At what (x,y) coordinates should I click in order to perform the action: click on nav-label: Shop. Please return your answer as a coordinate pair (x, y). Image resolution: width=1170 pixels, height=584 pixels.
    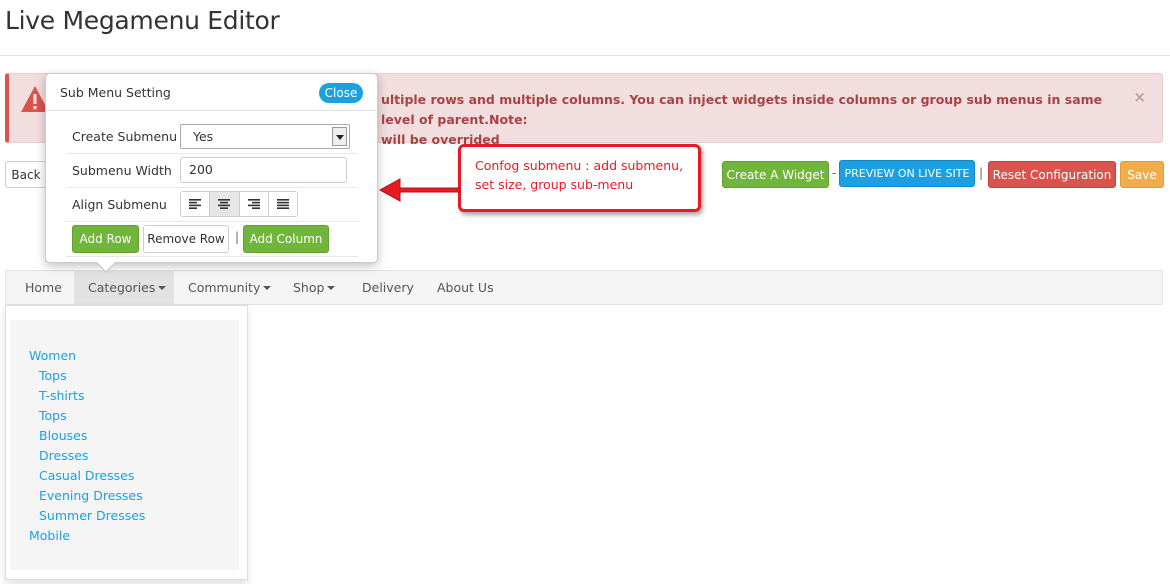
    Looking at the image, I should click on (309, 287).